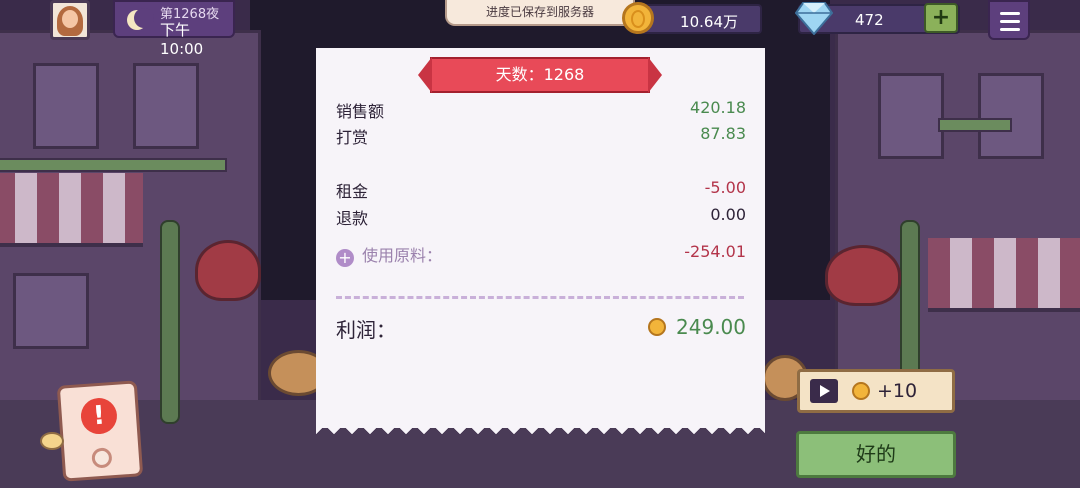 Image resolution: width=1080 pixels, height=488 pixels. I want to click on menu-icon, so click(1010, 13).